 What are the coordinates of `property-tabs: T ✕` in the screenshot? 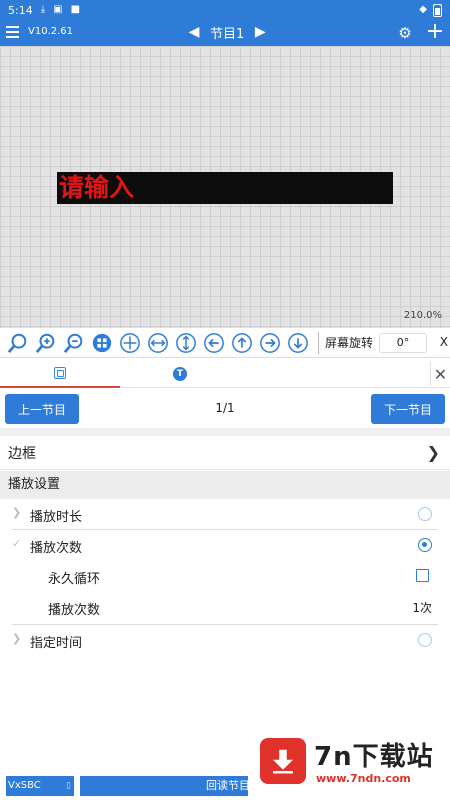 It's located at (225, 374).